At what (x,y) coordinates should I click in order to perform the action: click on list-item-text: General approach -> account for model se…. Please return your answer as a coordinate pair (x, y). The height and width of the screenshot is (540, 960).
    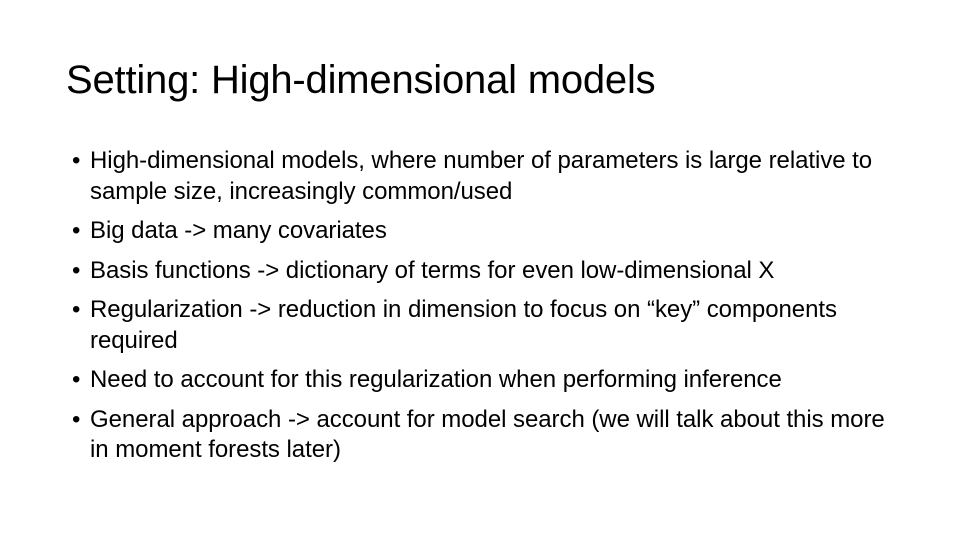
    Looking at the image, I should click on (487, 434).